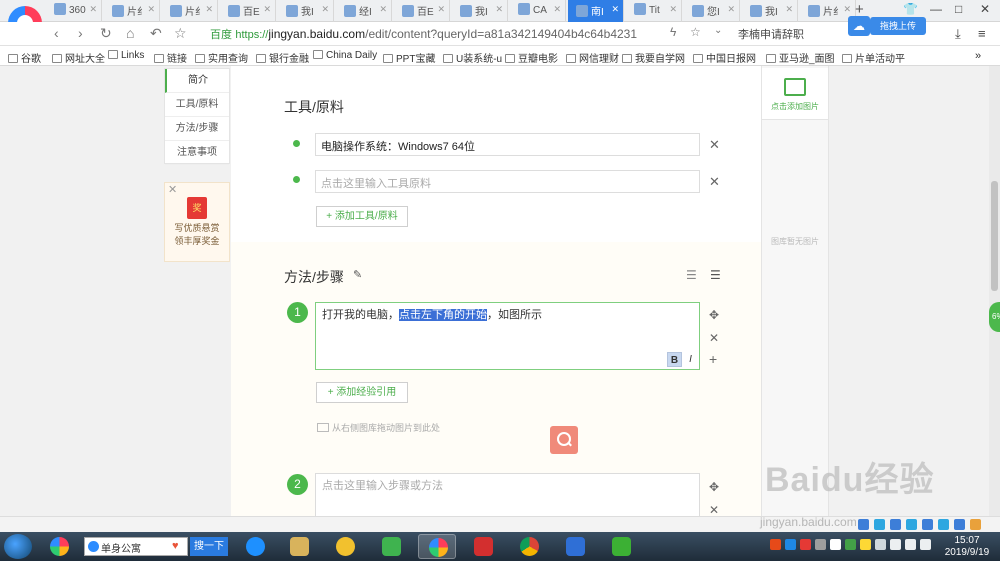 This screenshot has height=561, width=1000. What do you see at coordinates (255, 546) in the screenshot?
I see `taskbar-app-ie` at bounding box center [255, 546].